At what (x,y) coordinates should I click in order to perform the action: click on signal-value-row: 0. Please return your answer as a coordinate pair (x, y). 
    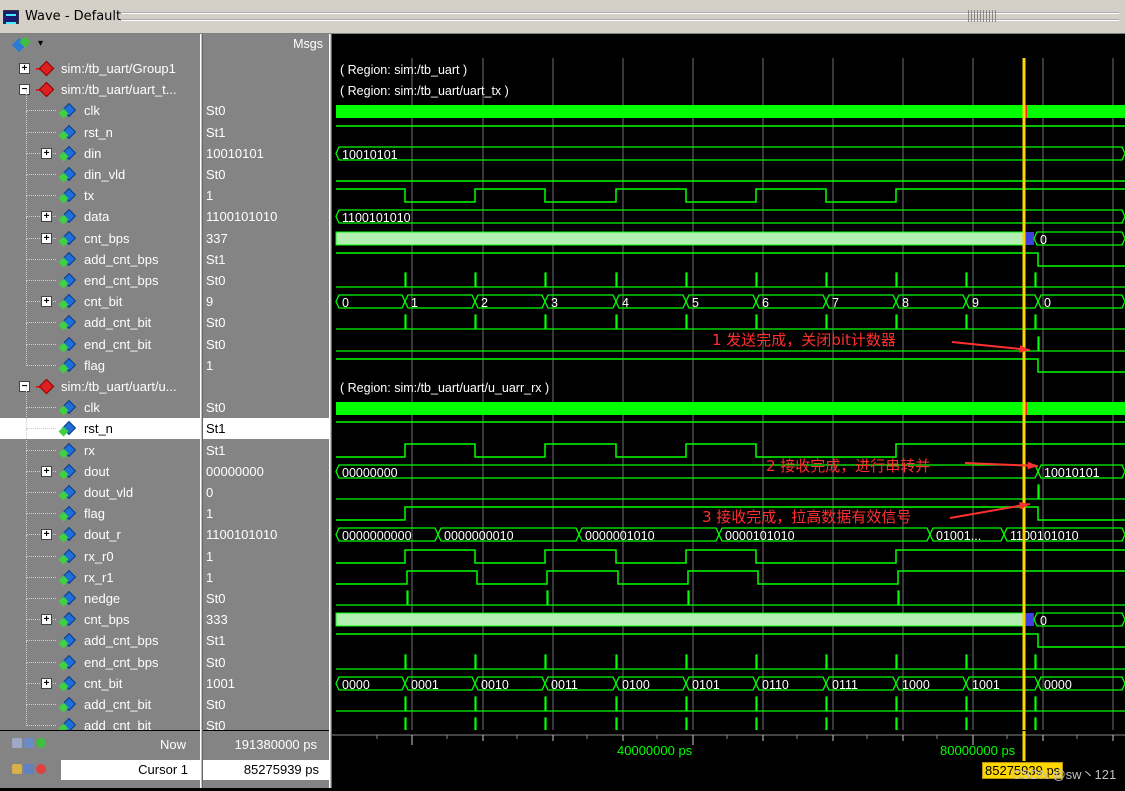
    Looking at the image, I should click on (266, 492).